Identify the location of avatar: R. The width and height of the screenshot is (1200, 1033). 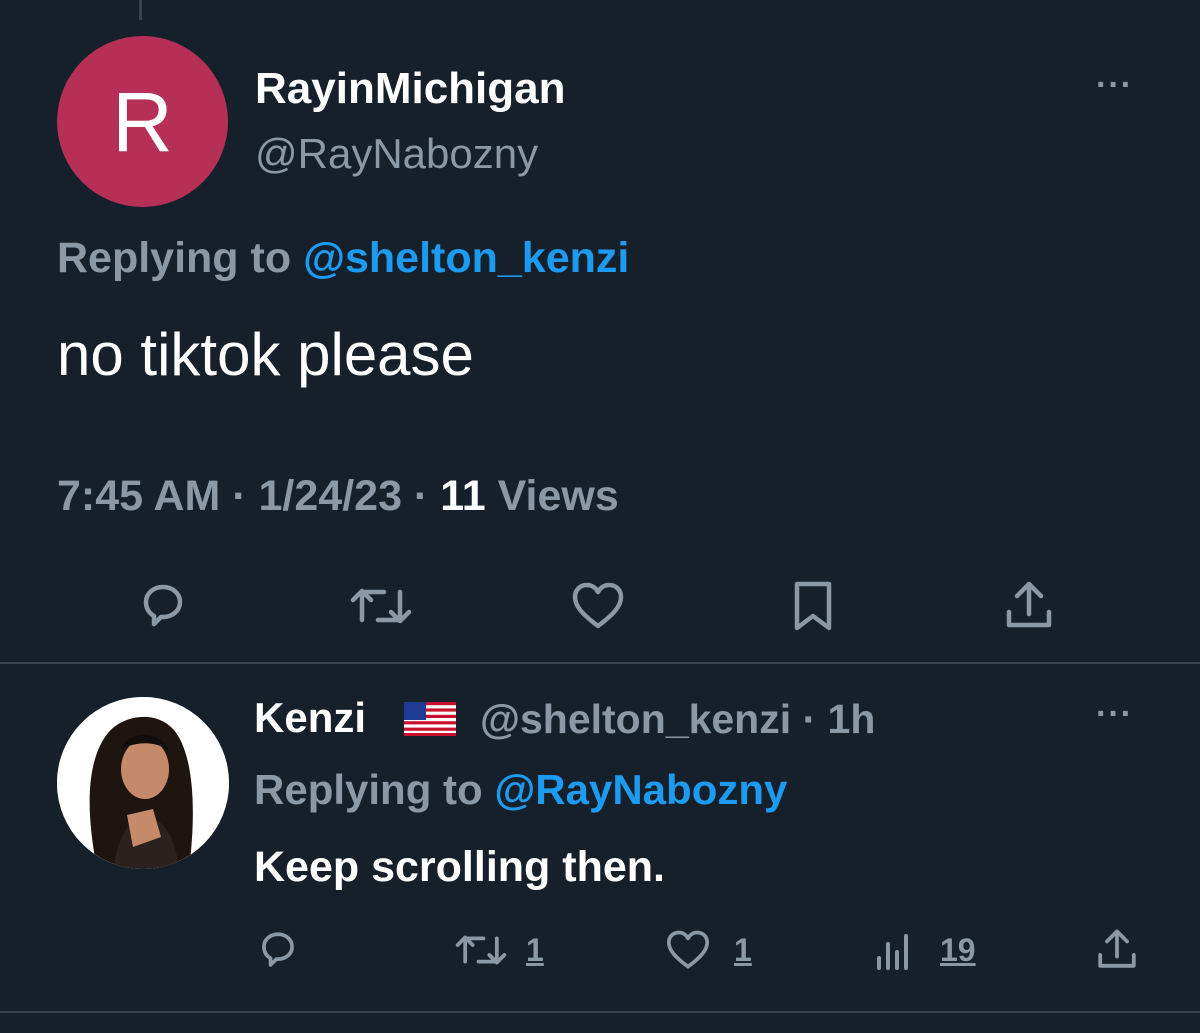
(142, 121).